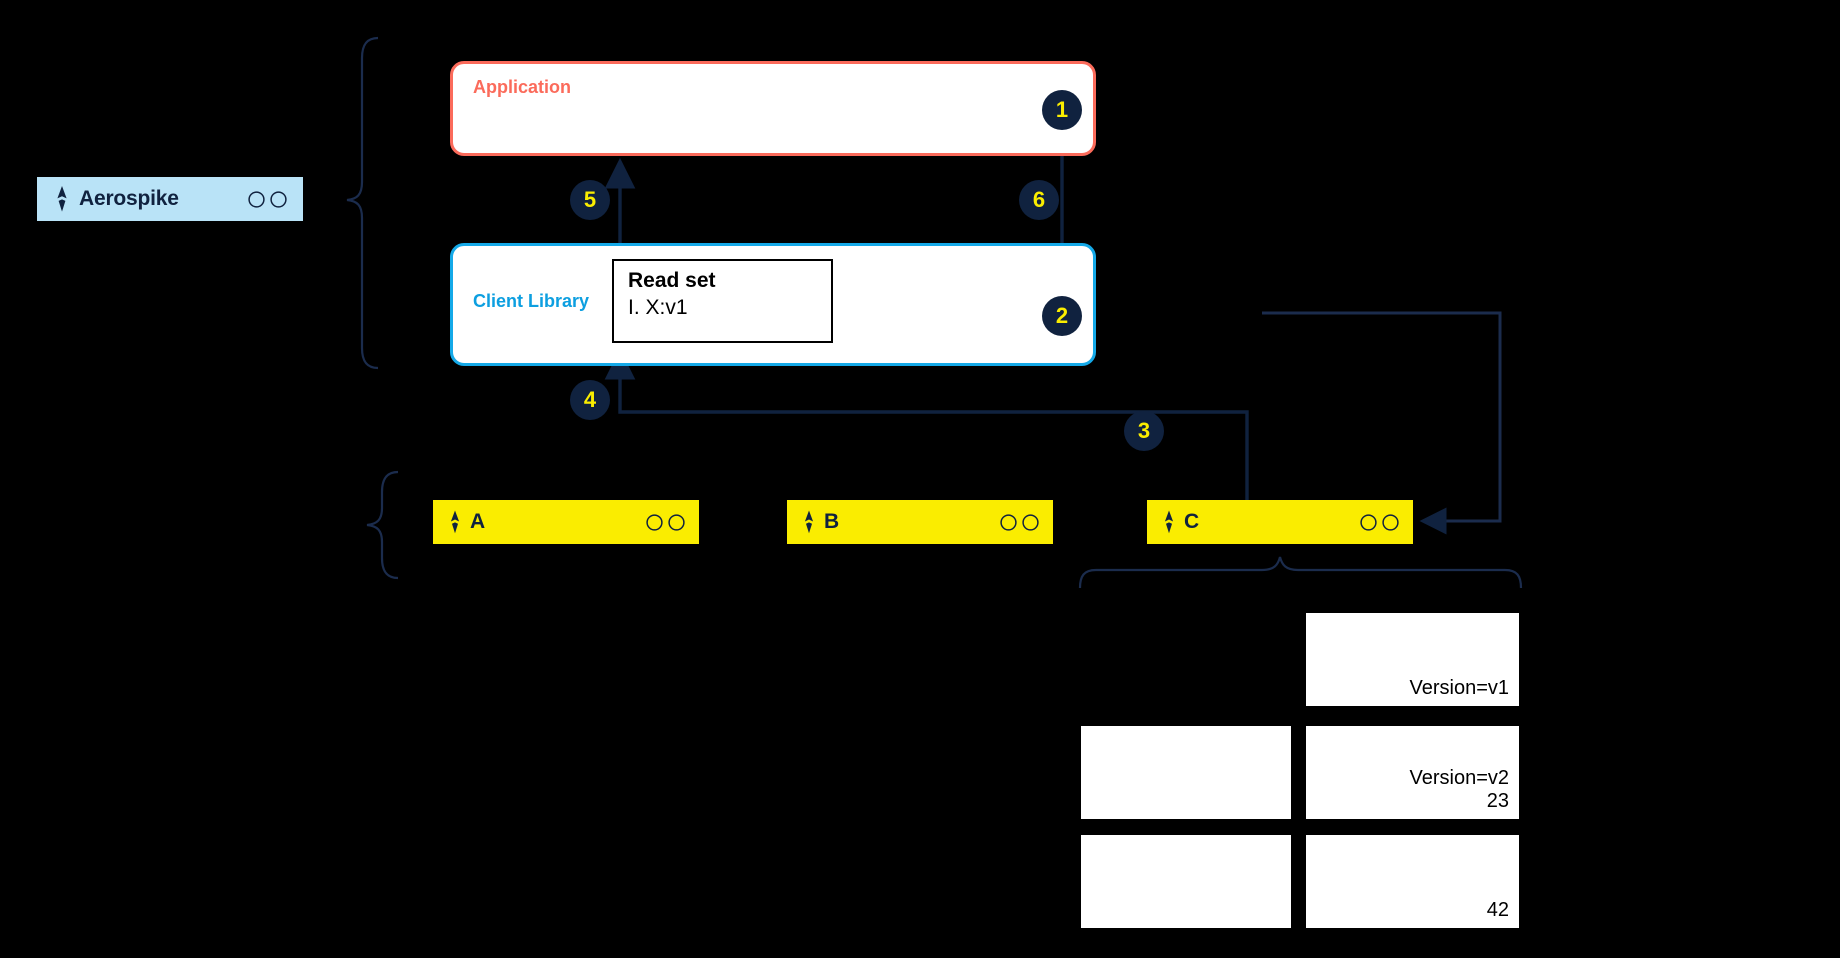 The height and width of the screenshot is (958, 1840). Describe the element at coordinates (773, 108) in the screenshot. I see `application-box: Application` at that location.